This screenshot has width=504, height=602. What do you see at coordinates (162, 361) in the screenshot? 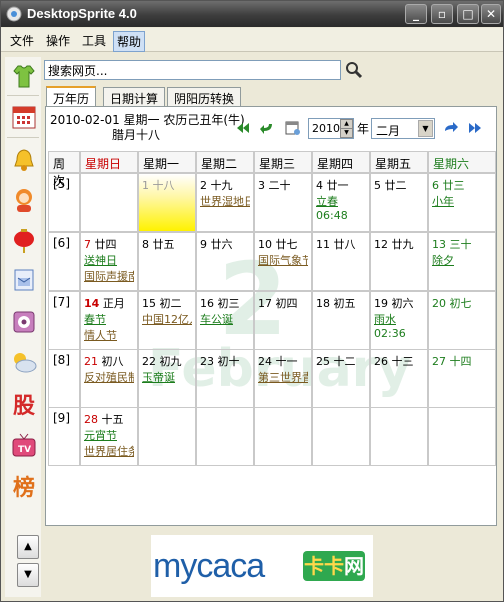
I see `day-label: 22 初九` at bounding box center [162, 361].